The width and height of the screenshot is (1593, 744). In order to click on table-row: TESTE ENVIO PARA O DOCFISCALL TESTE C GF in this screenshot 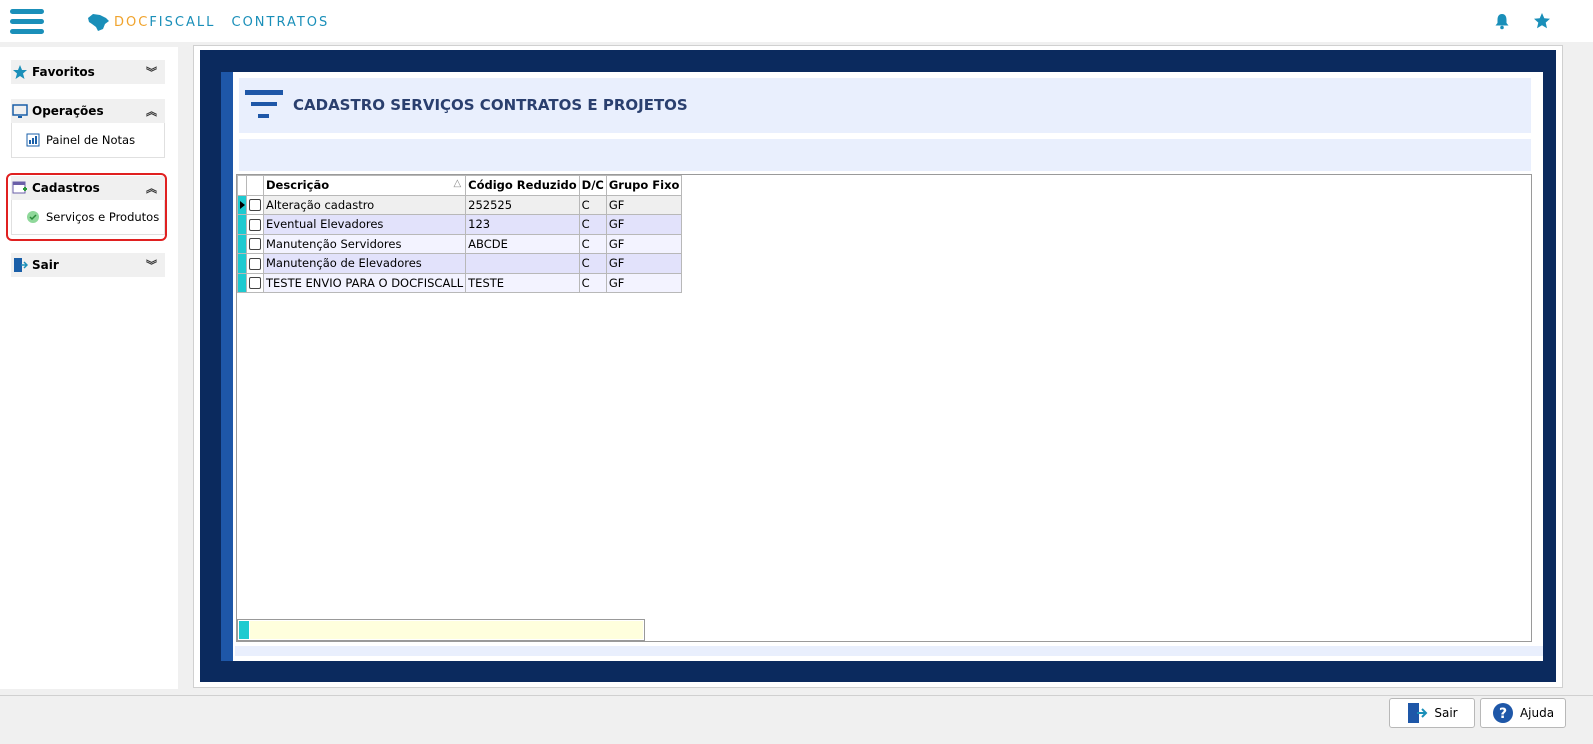, I will do `click(460, 282)`.